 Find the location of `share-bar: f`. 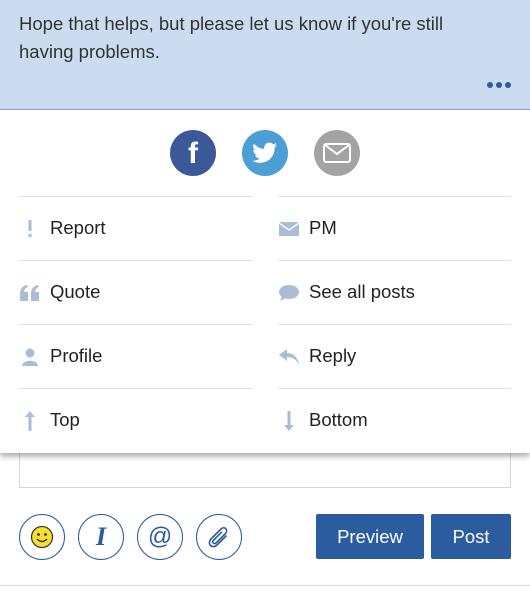

share-bar: f is located at coordinates (265, 154).